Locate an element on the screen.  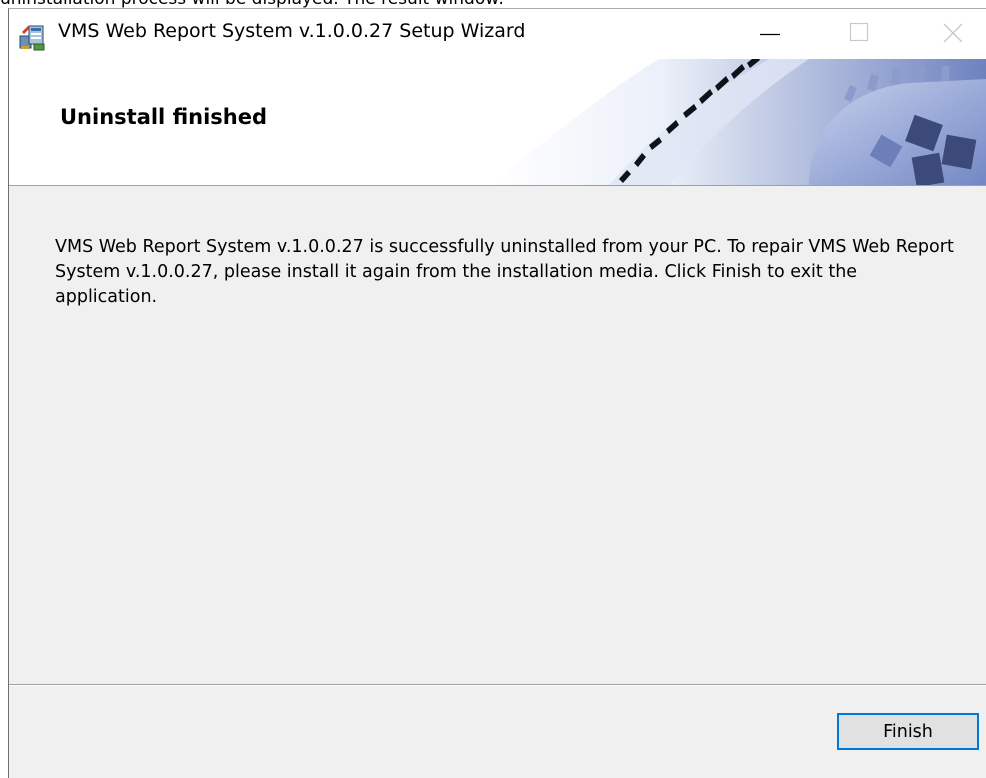
close-icon is located at coordinates (953, 33).